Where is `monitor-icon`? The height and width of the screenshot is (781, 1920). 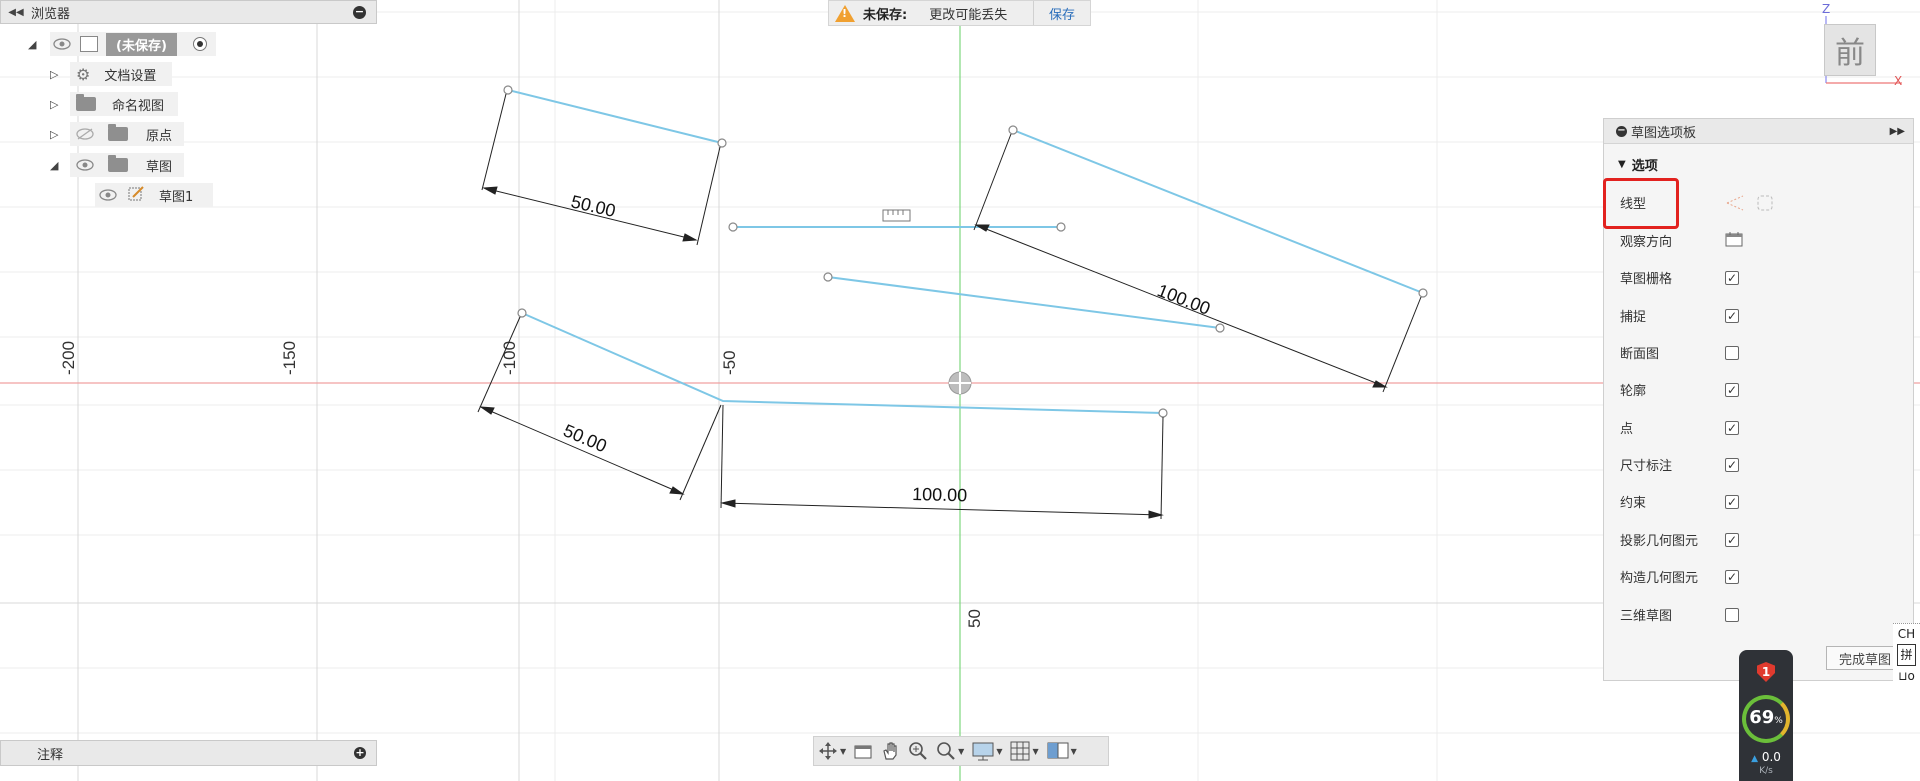 monitor-icon is located at coordinates (983, 751).